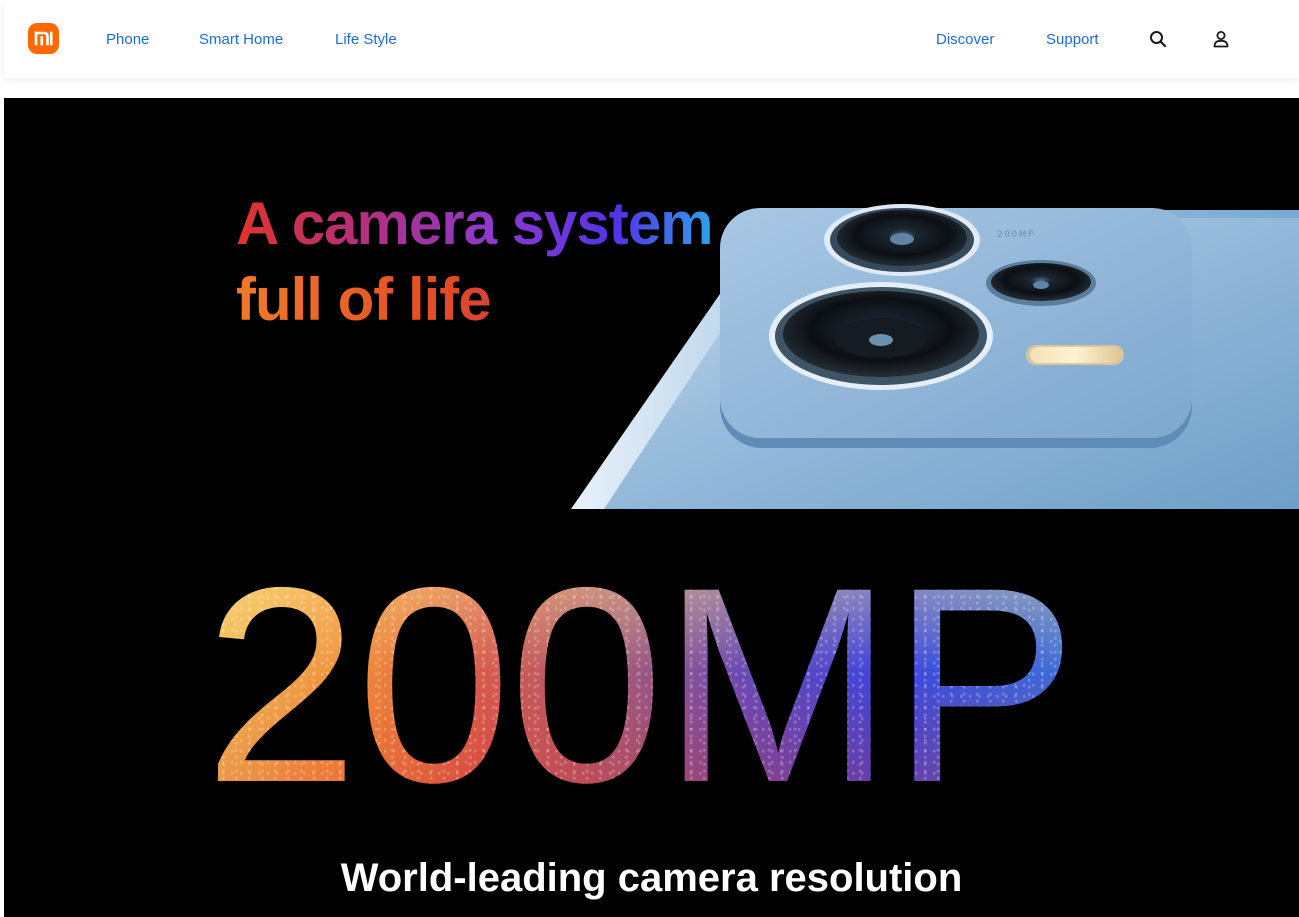  Describe the element at coordinates (651, 878) in the screenshot. I see `hero-subtitle: World-leading camera resolution` at that location.